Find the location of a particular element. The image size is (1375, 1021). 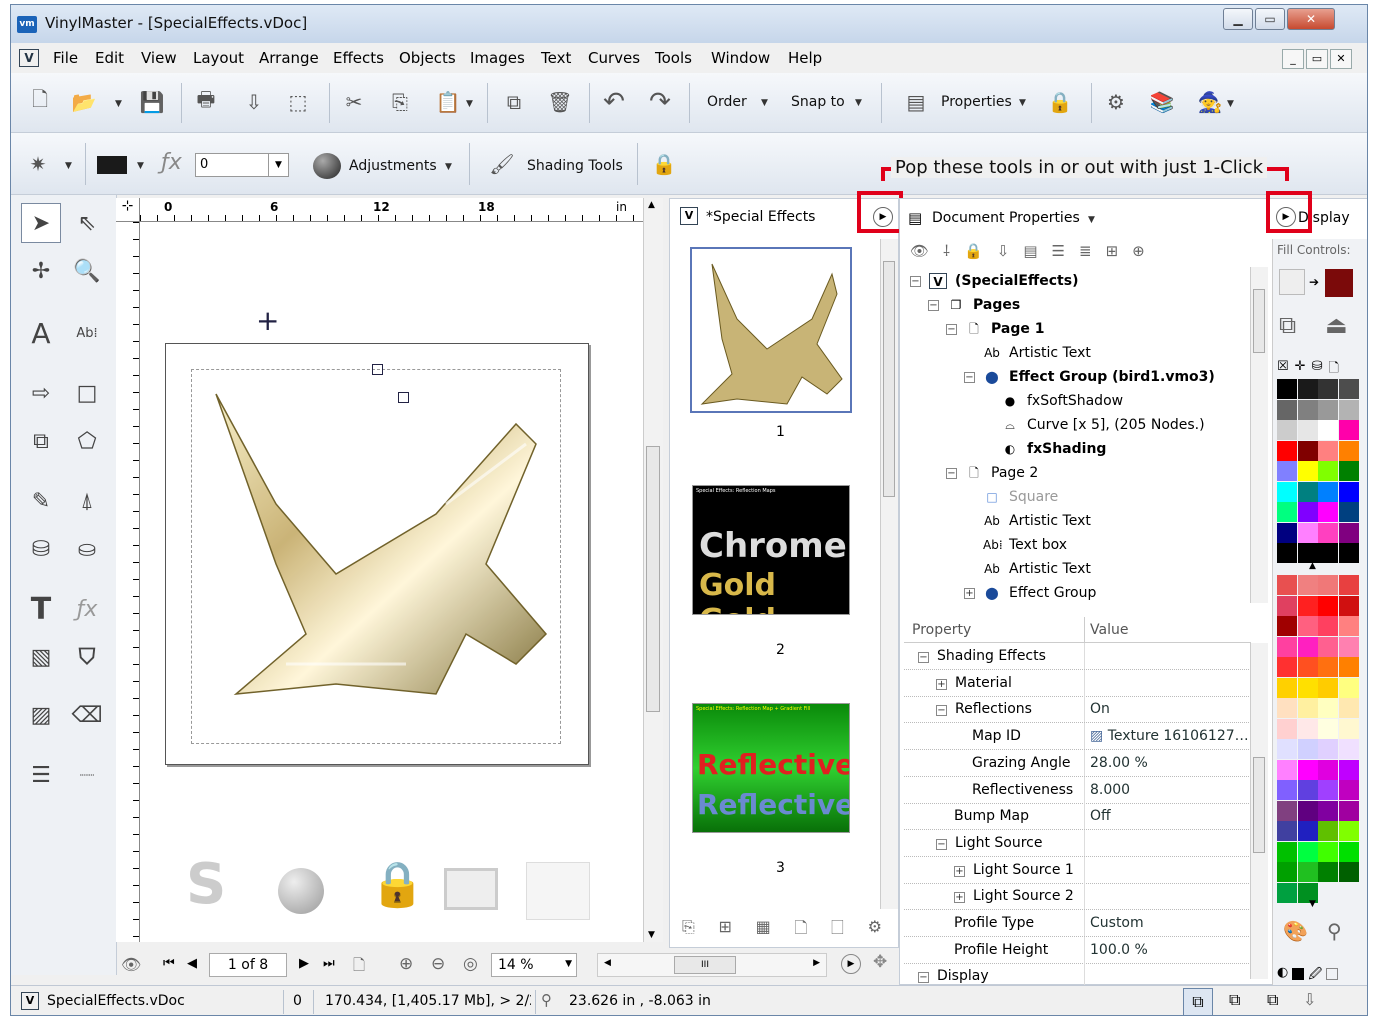

swap-arrow-icon: ➔ is located at coordinates (1314, 282).